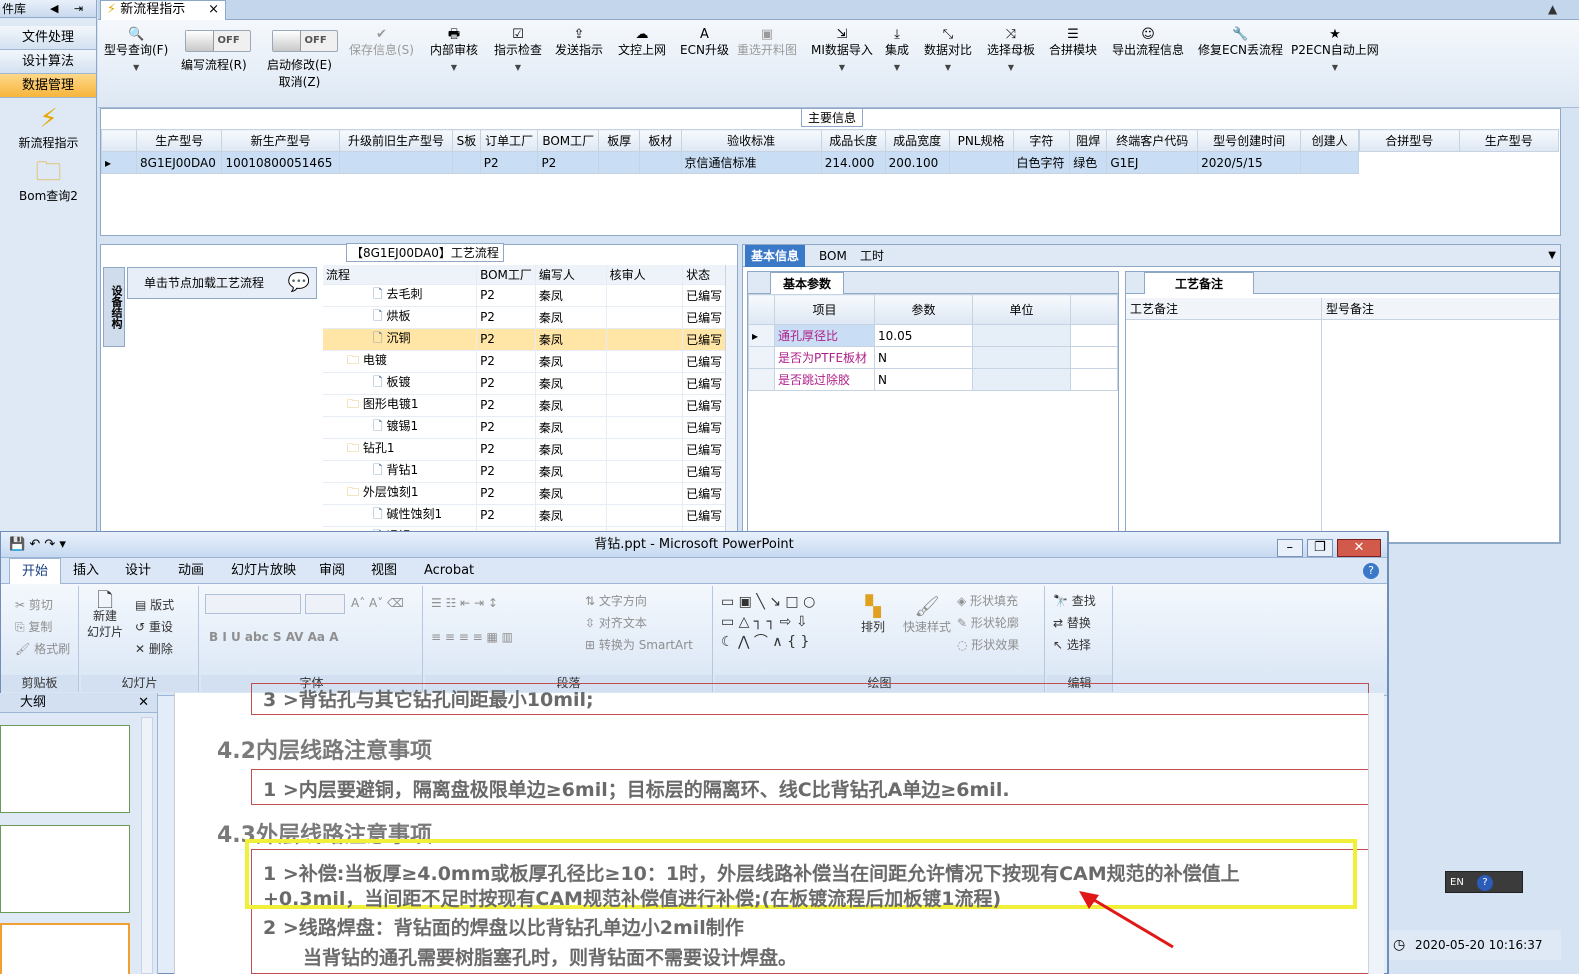 Image resolution: width=1579 pixels, height=974 pixels. I want to click on ecn-upgrade-button: A ECN升级, so click(704, 42).